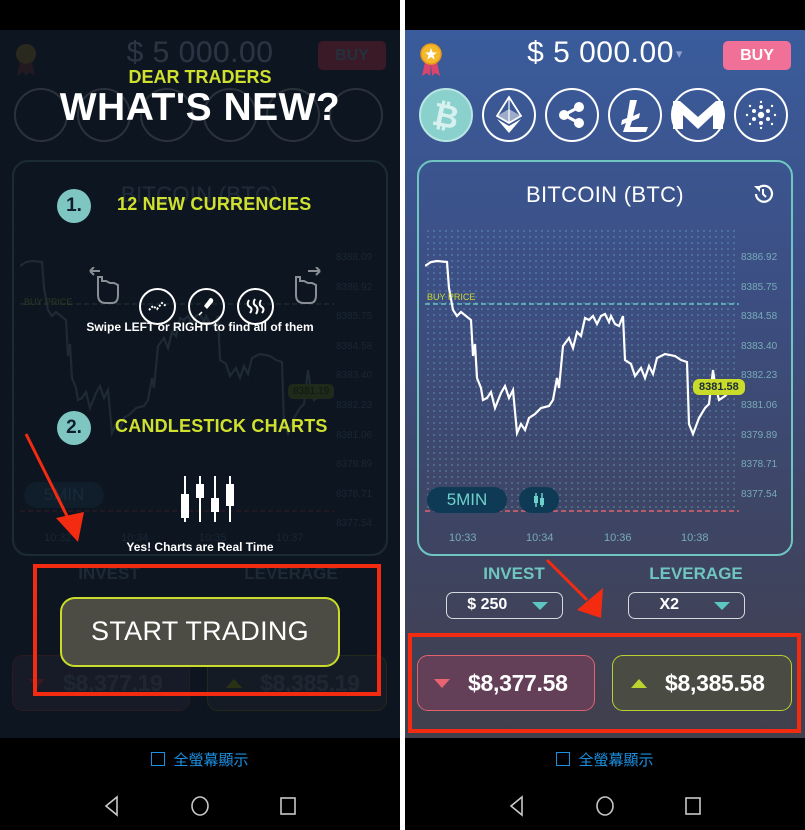 Image resolution: width=805 pixels, height=830 pixels. Describe the element at coordinates (467, 500) in the screenshot. I see `timeframe-5min-button: 5MIN` at that location.